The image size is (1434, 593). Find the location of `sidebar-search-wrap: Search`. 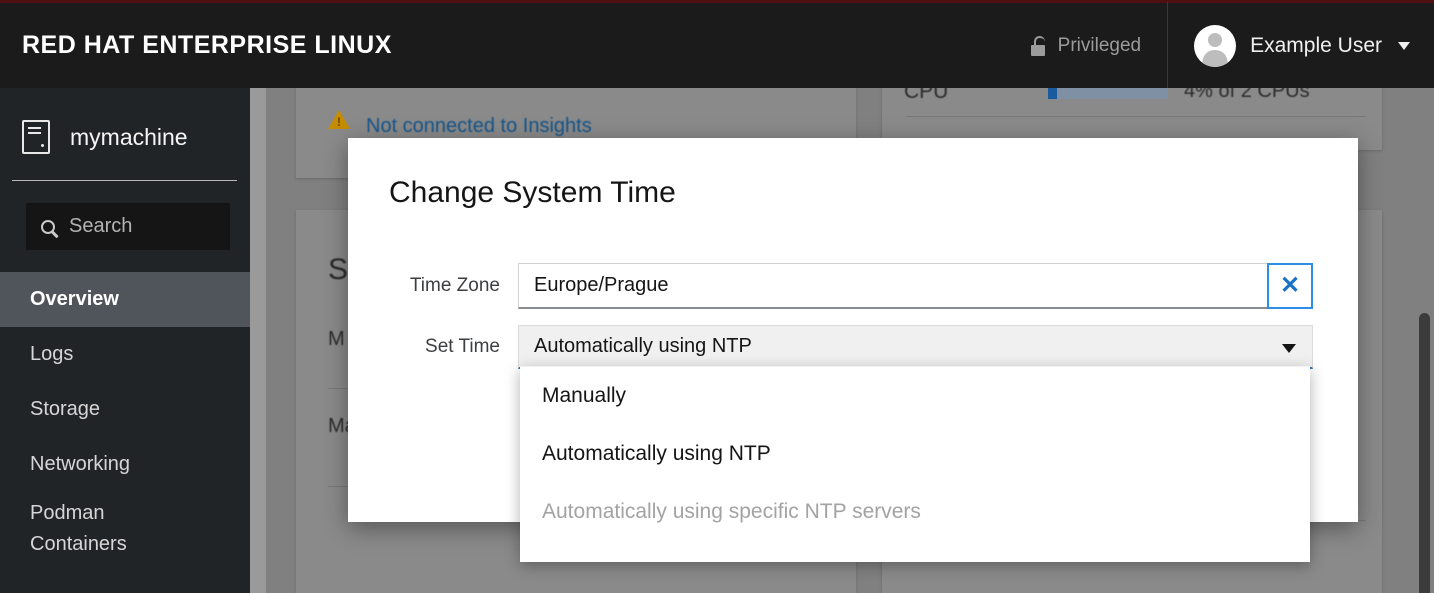

sidebar-search-wrap: Search is located at coordinates (125, 215).